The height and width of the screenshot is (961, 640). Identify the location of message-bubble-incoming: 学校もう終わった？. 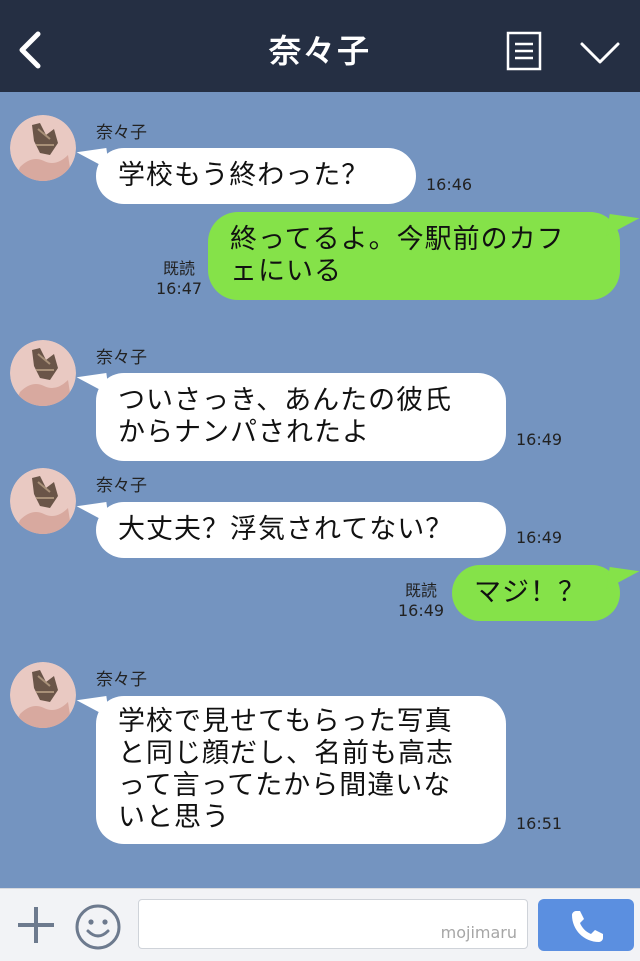
(256, 176).